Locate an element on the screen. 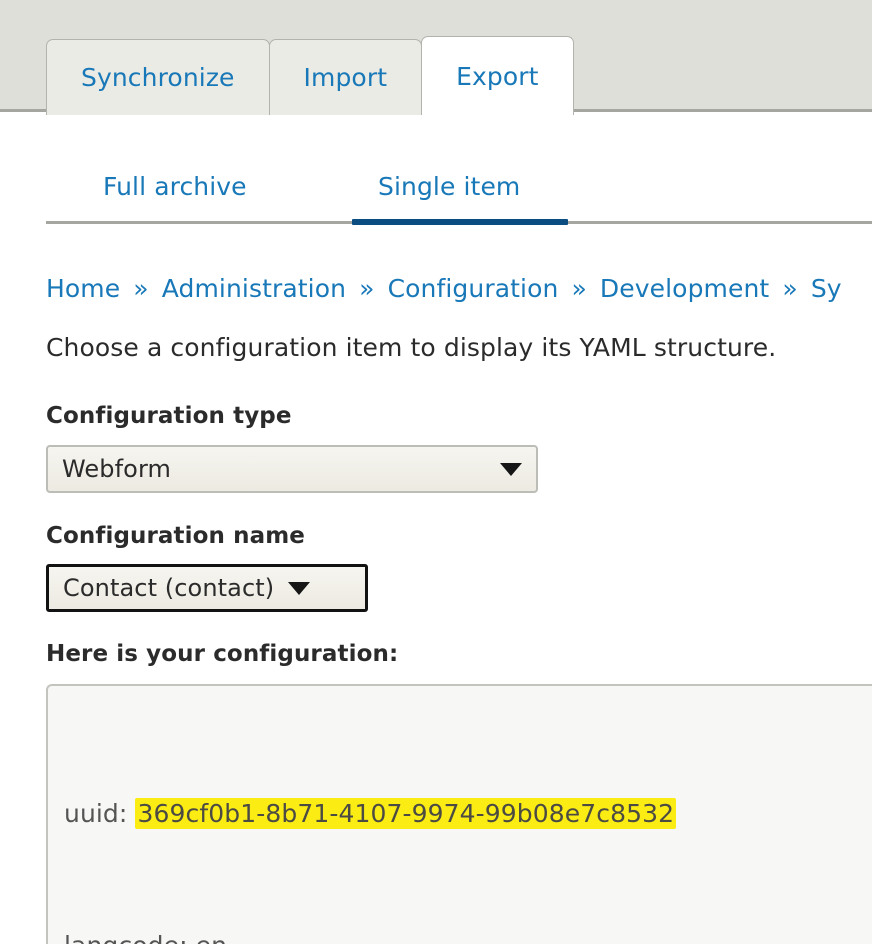 Image resolution: width=872 pixels, height=944 pixels. breadcrumb-item-configuration: Configuration is located at coordinates (473, 288).